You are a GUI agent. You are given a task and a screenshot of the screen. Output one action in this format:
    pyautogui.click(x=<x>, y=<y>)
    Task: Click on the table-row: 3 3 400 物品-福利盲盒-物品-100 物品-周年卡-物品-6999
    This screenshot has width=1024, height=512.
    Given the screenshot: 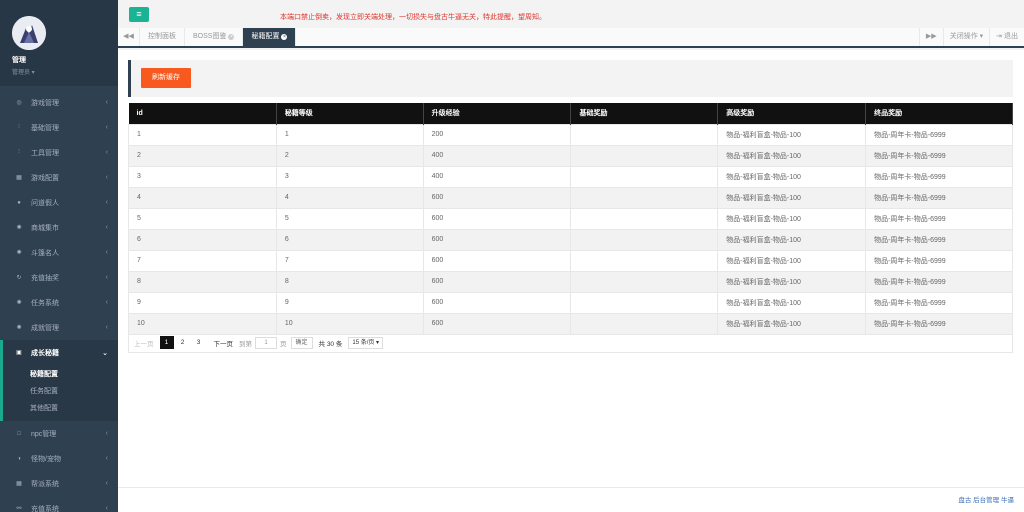 What is the action you would take?
    pyautogui.click(x=570, y=176)
    